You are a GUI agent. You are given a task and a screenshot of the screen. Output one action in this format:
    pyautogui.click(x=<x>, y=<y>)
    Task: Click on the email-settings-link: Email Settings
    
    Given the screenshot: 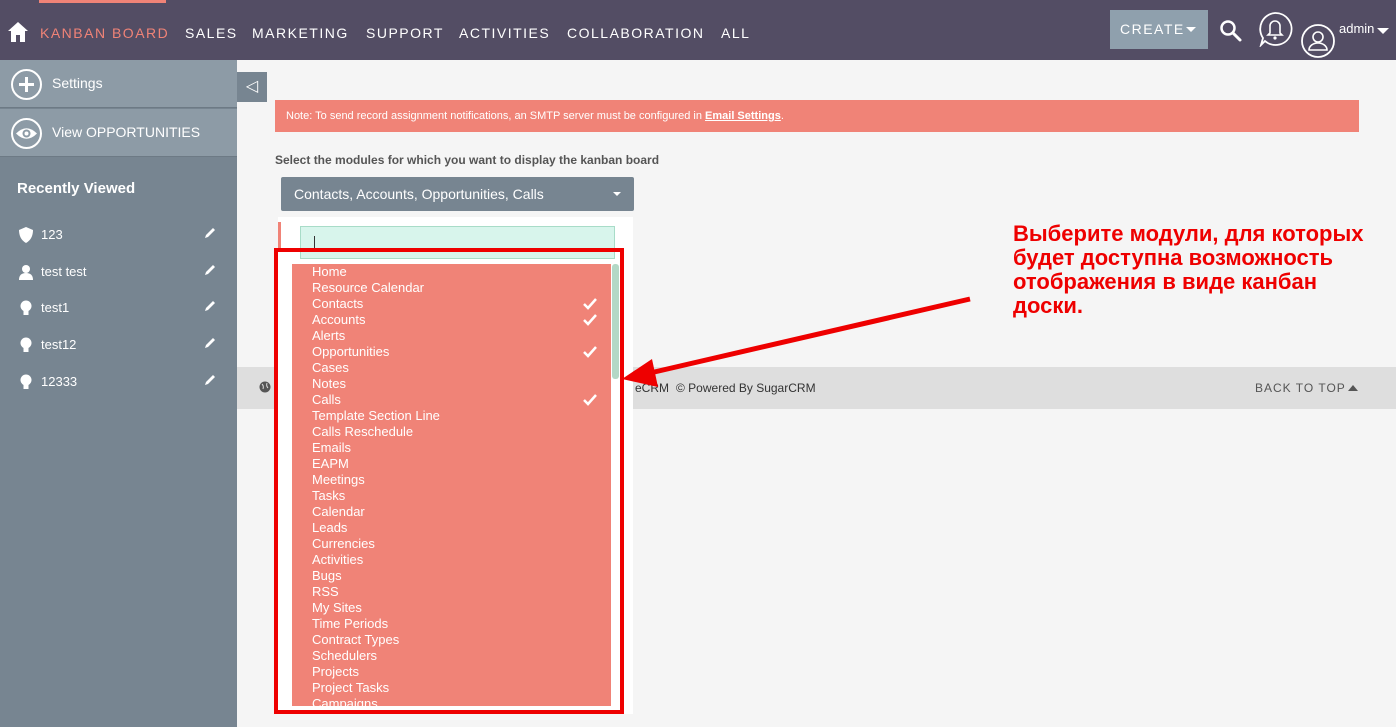 What is the action you would take?
    pyautogui.click(x=743, y=116)
    